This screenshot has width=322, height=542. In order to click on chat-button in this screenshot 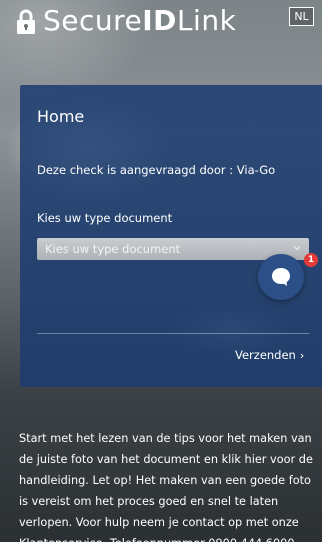, I will do `click(281, 277)`.